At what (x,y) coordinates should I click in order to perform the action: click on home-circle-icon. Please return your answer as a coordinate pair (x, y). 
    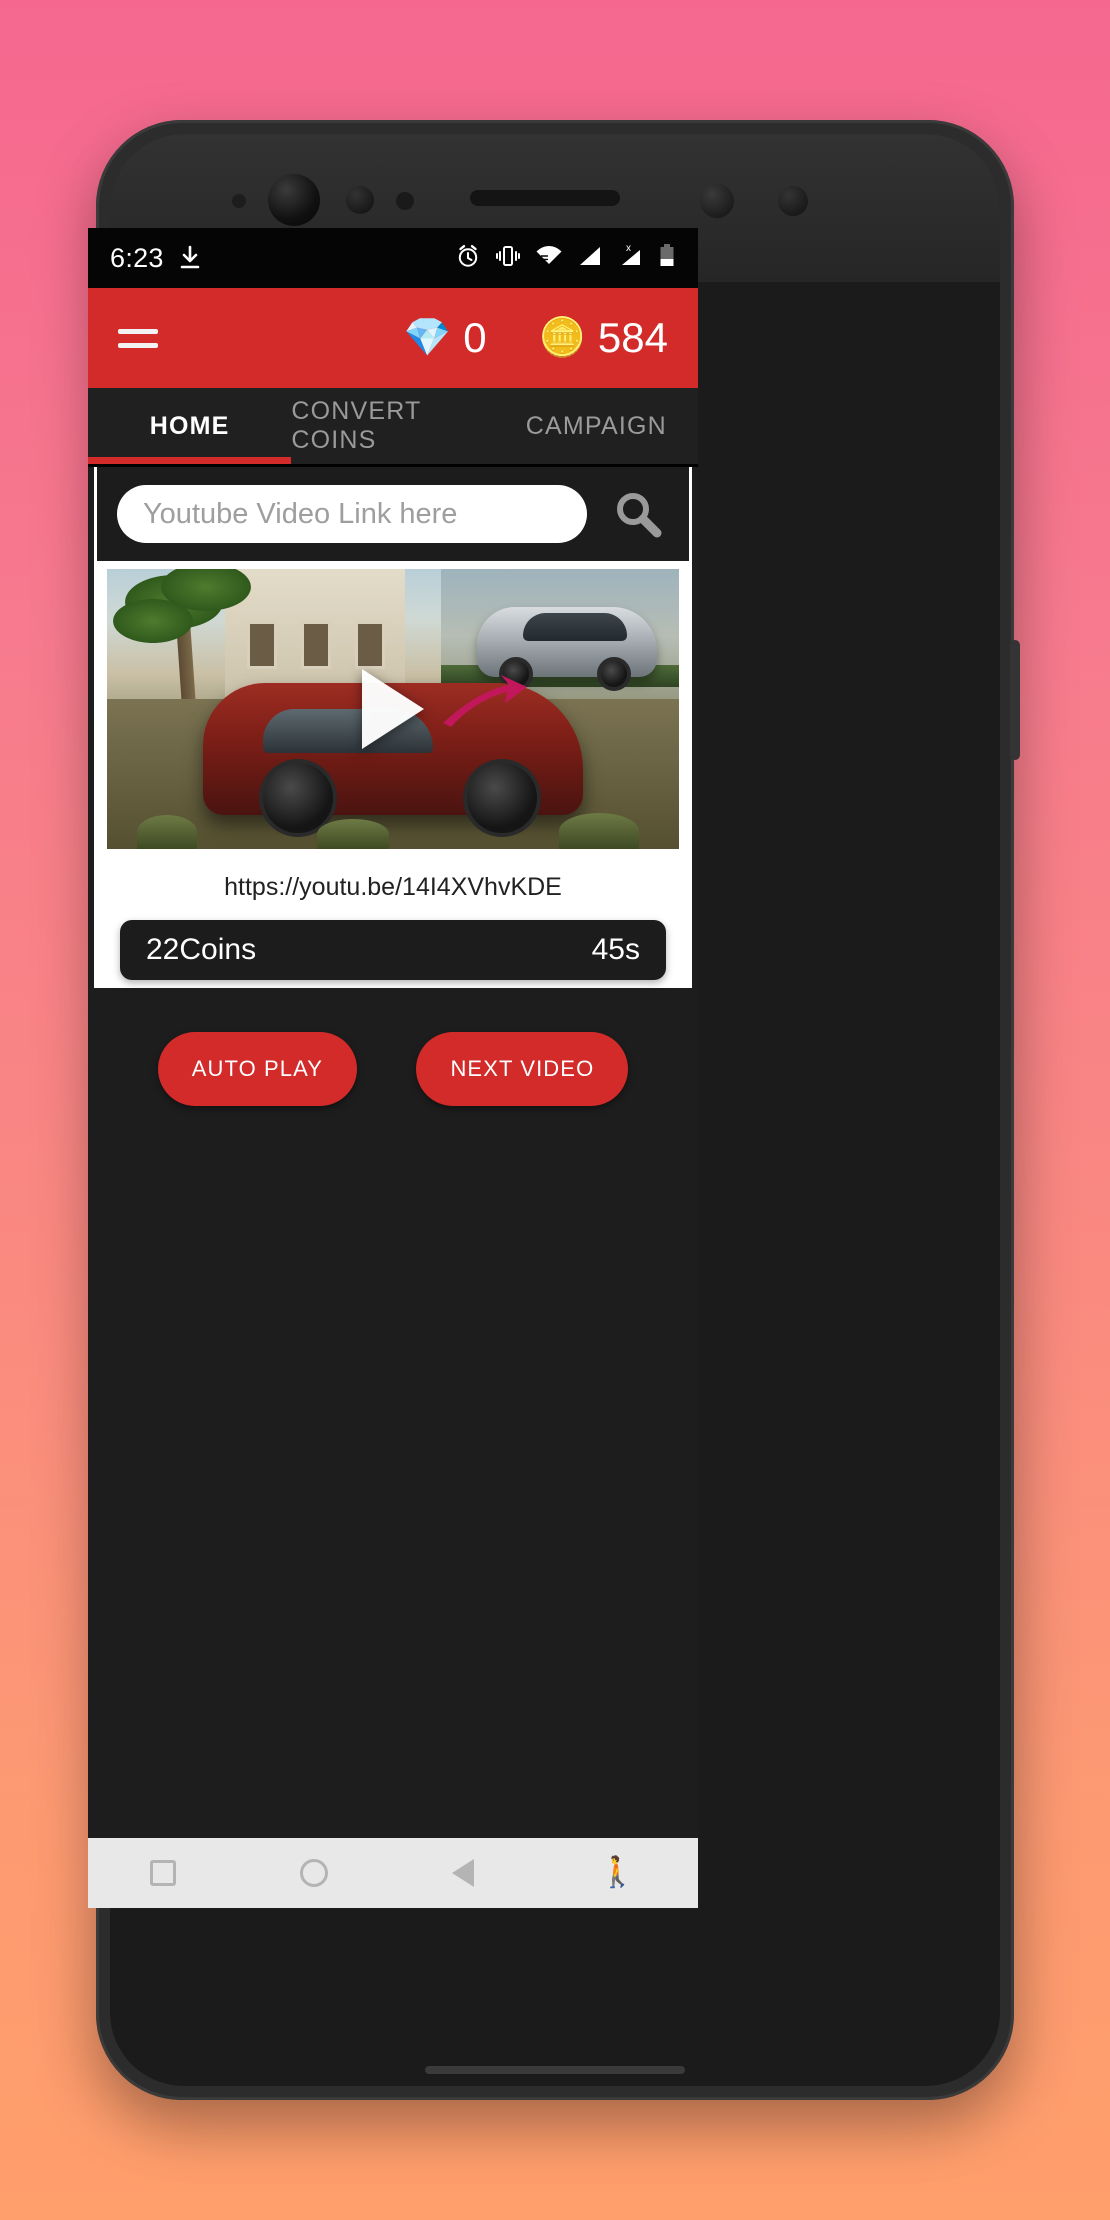
    Looking at the image, I should click on (314, 1873).